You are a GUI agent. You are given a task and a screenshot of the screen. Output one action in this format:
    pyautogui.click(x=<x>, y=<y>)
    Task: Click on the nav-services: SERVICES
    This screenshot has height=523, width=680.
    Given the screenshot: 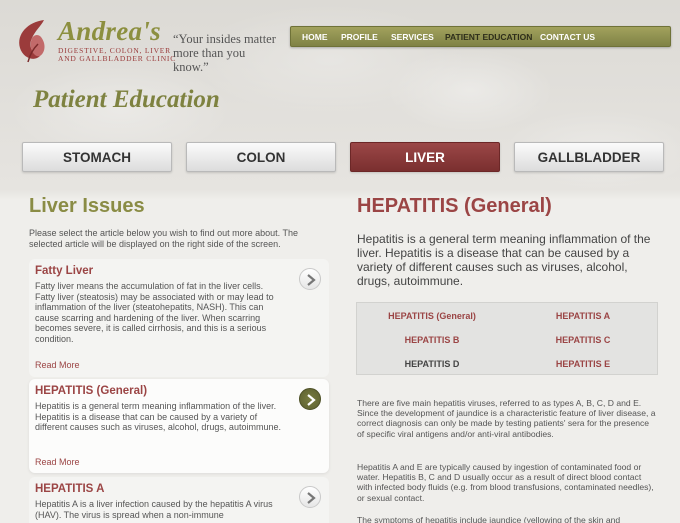 What is the action you would take?
    pyautogui.click(x=412, y=36)
    